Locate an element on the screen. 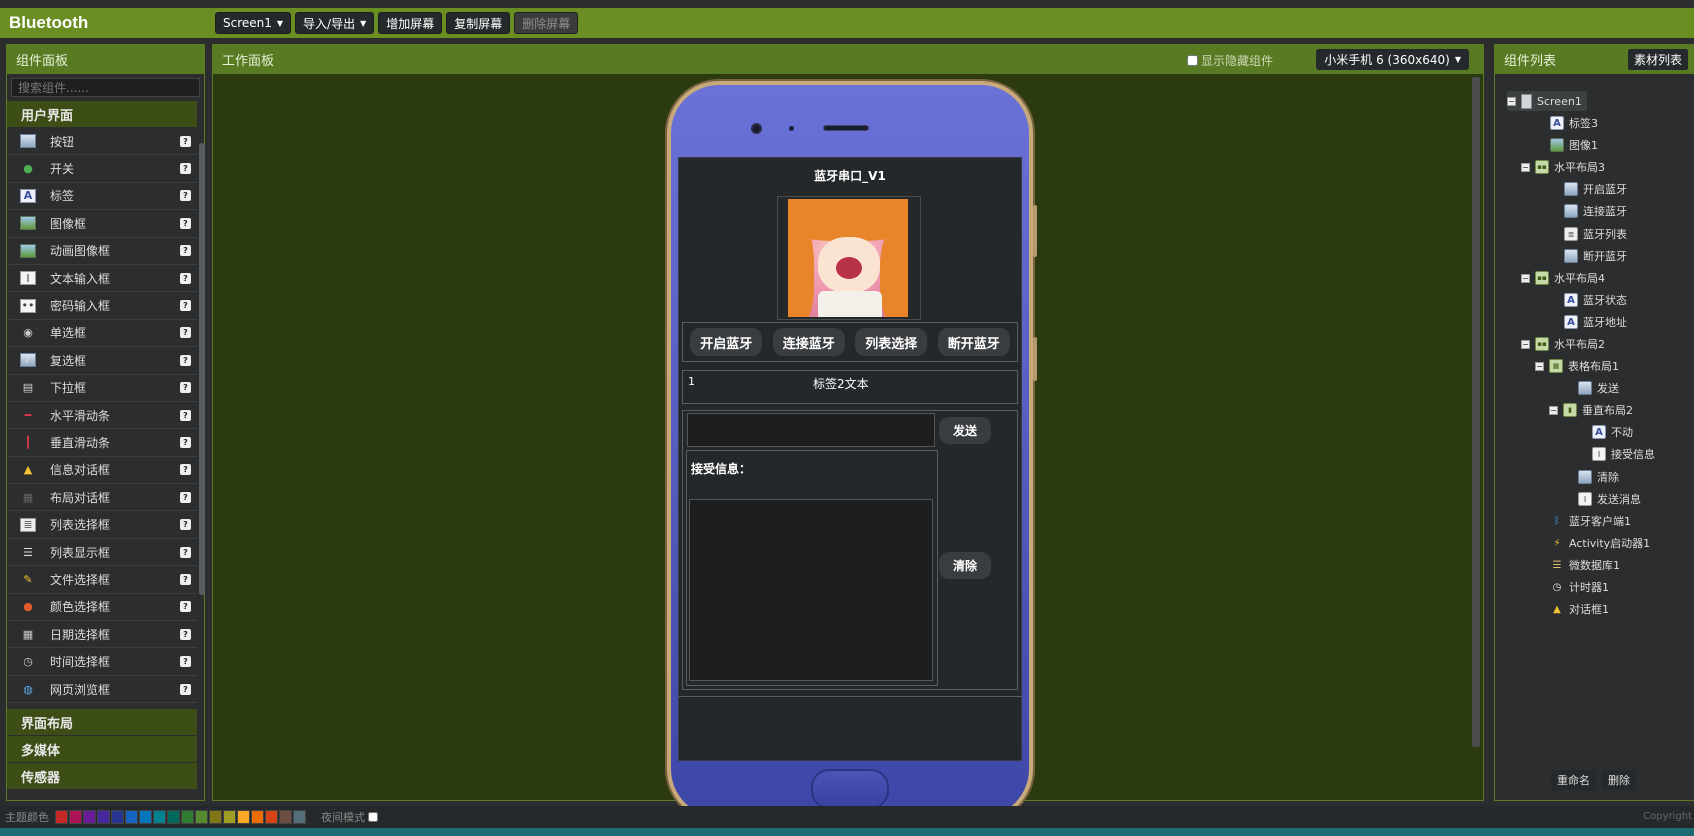  category-sensors: 传感器 is located at coordinates (102, 777).